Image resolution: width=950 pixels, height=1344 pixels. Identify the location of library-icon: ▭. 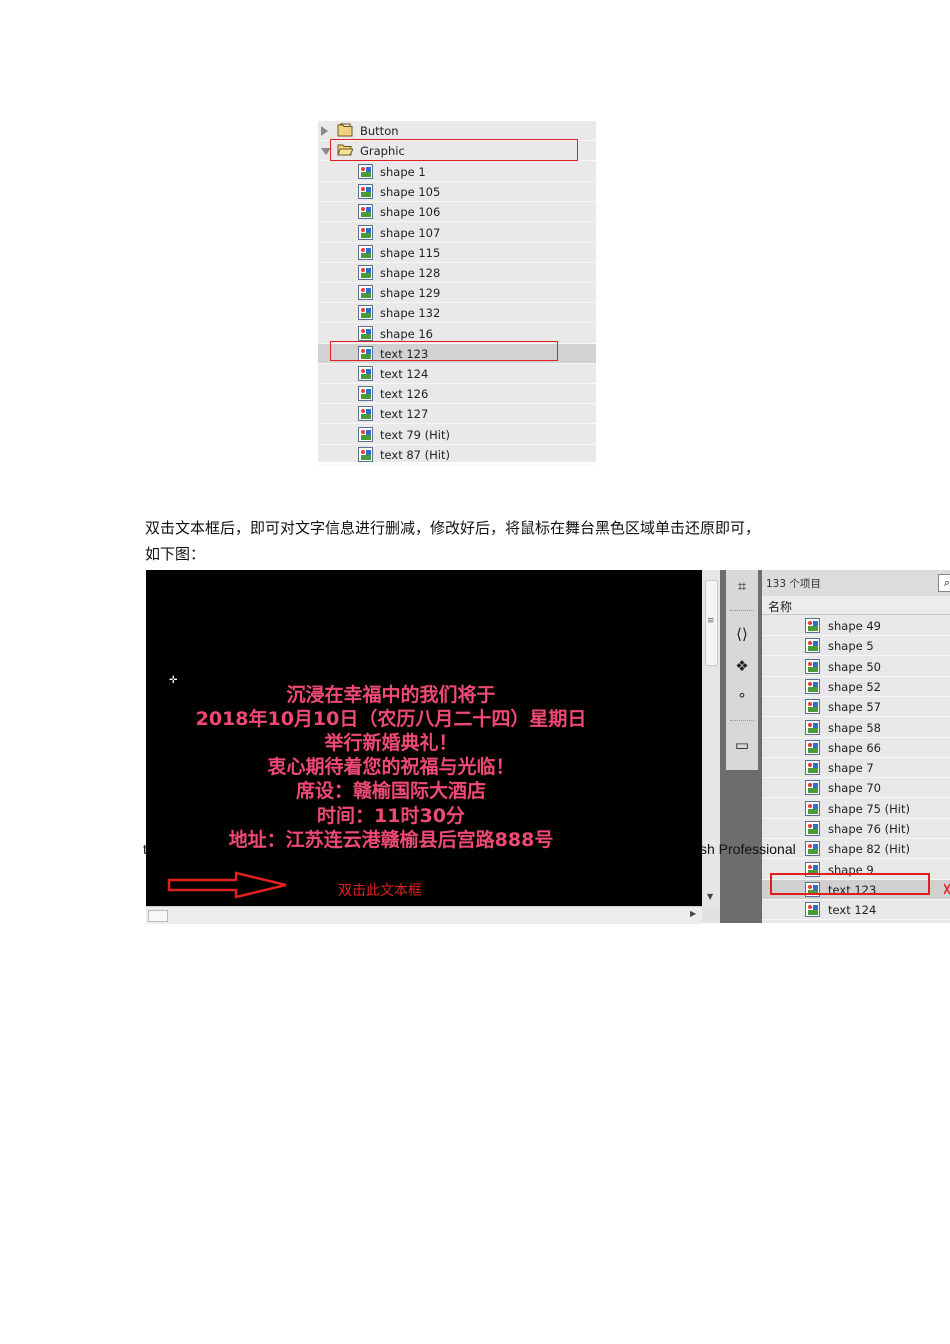
(742, 745).